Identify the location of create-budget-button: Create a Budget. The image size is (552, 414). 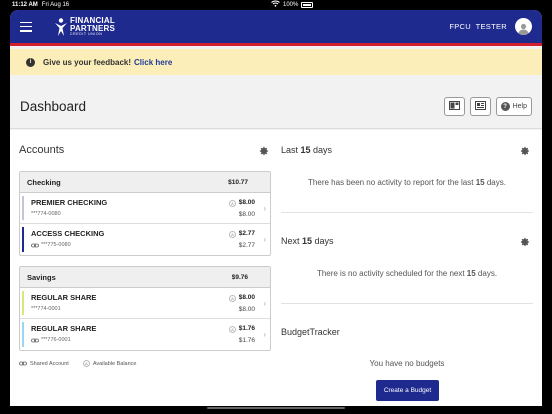
(407, 390).